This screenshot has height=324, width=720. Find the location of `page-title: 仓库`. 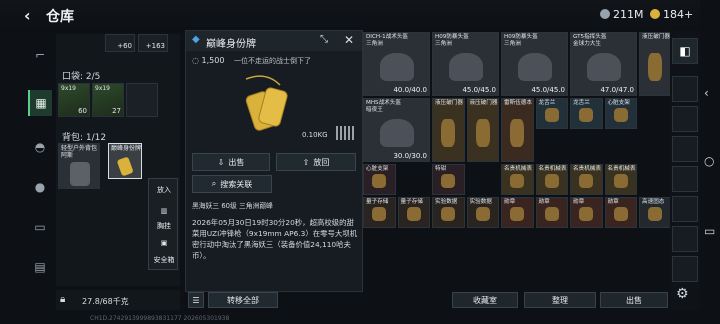

page-title: 仓库 is located at coordinates (60, 17).